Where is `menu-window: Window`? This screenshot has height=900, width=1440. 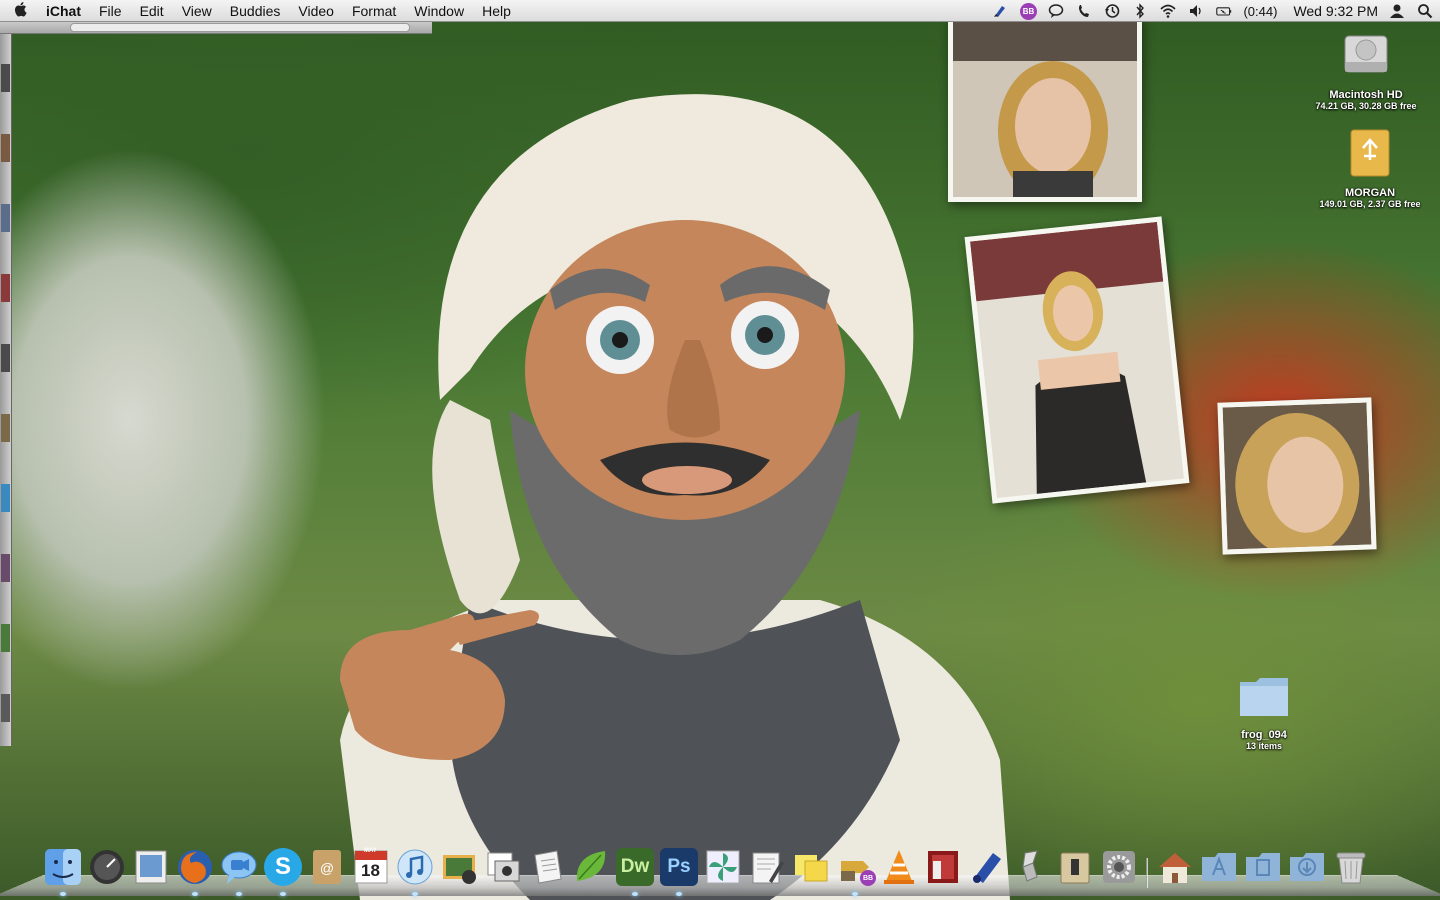
menu-window: Window is located at coordinates (439, 11).